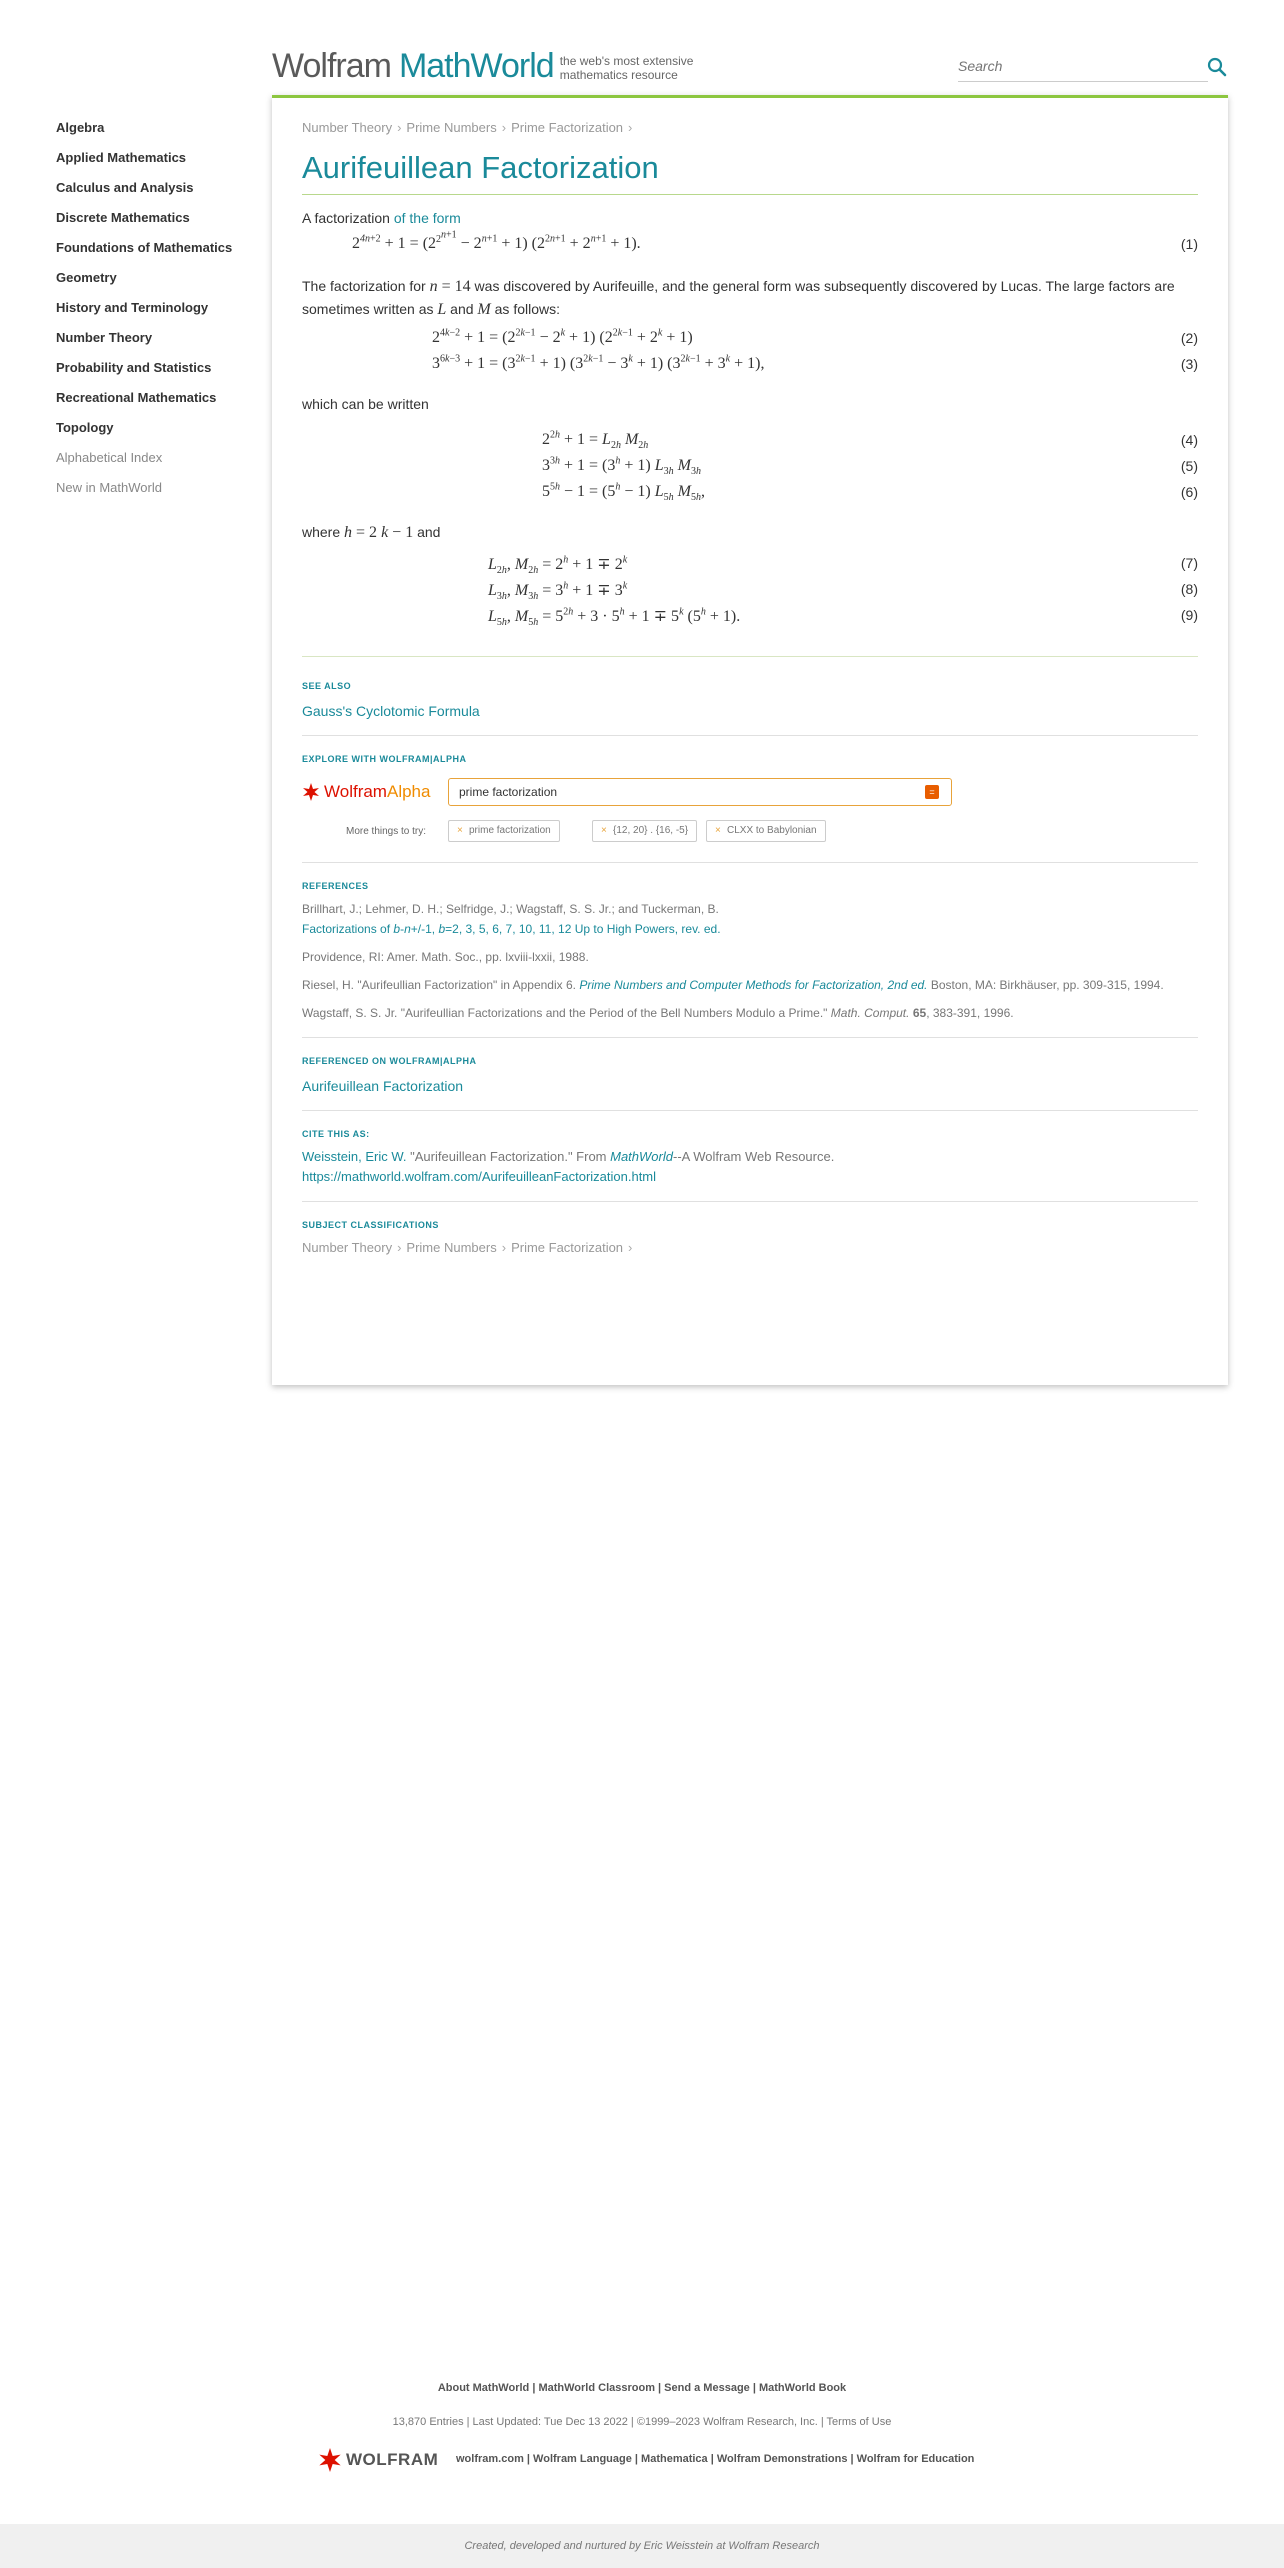 The height and width of the screenshot is (2568, 1284). What do you see at coordinates (645, 831) in the screenshot?
I see `try-chip: {12, 20} . {16, -5}` at bounding box center [645, 831].